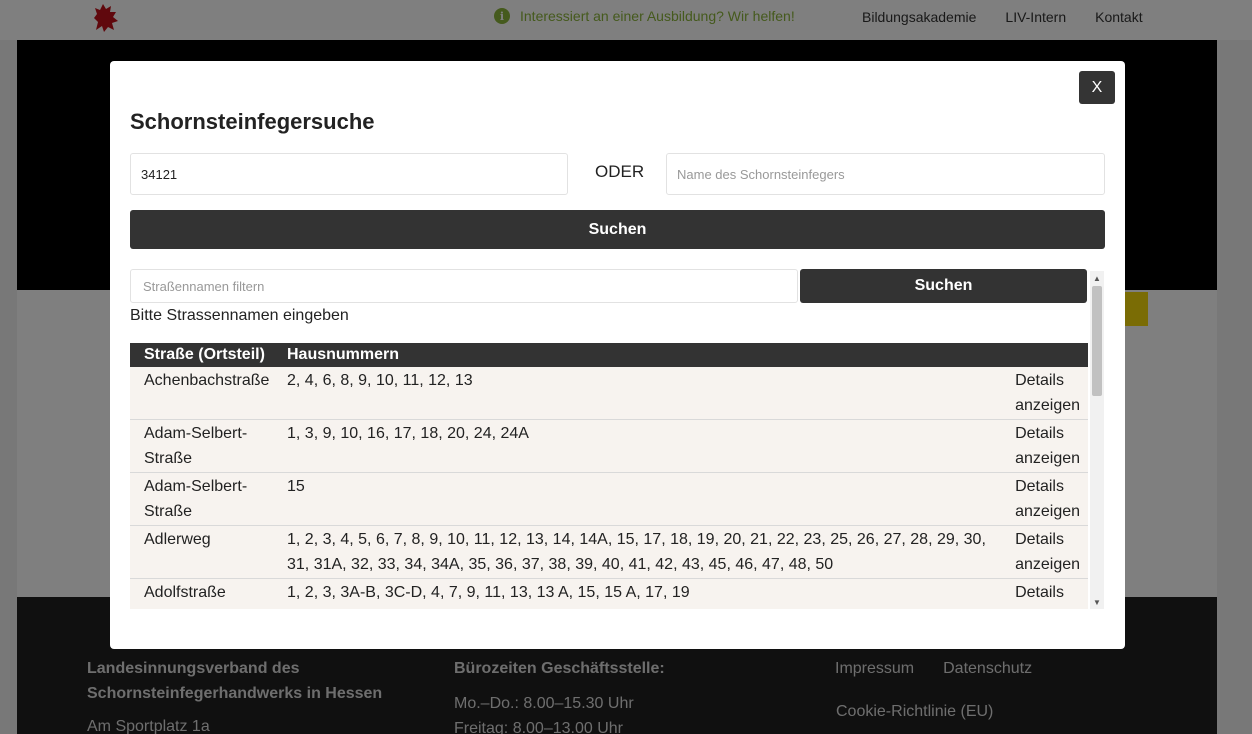 This screenshot has height=734, width=1252. What do you see at coordinates (620, 171) in the screenshot?
I see `or-label: ODER` at bounding box center [620, 171].